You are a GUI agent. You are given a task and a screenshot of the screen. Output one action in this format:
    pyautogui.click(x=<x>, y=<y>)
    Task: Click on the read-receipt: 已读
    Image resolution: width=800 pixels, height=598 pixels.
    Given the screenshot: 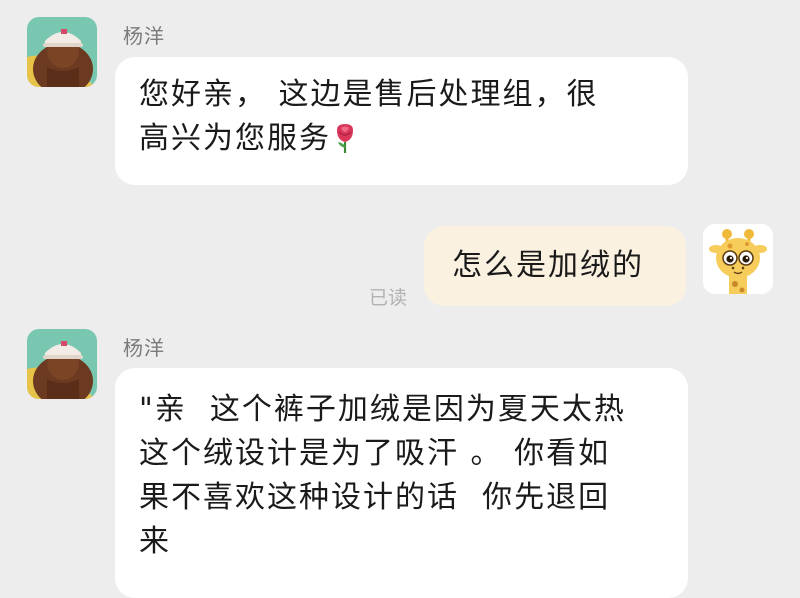 What is the action you would take?
    pyautogui.click(x=388, y=298)
    